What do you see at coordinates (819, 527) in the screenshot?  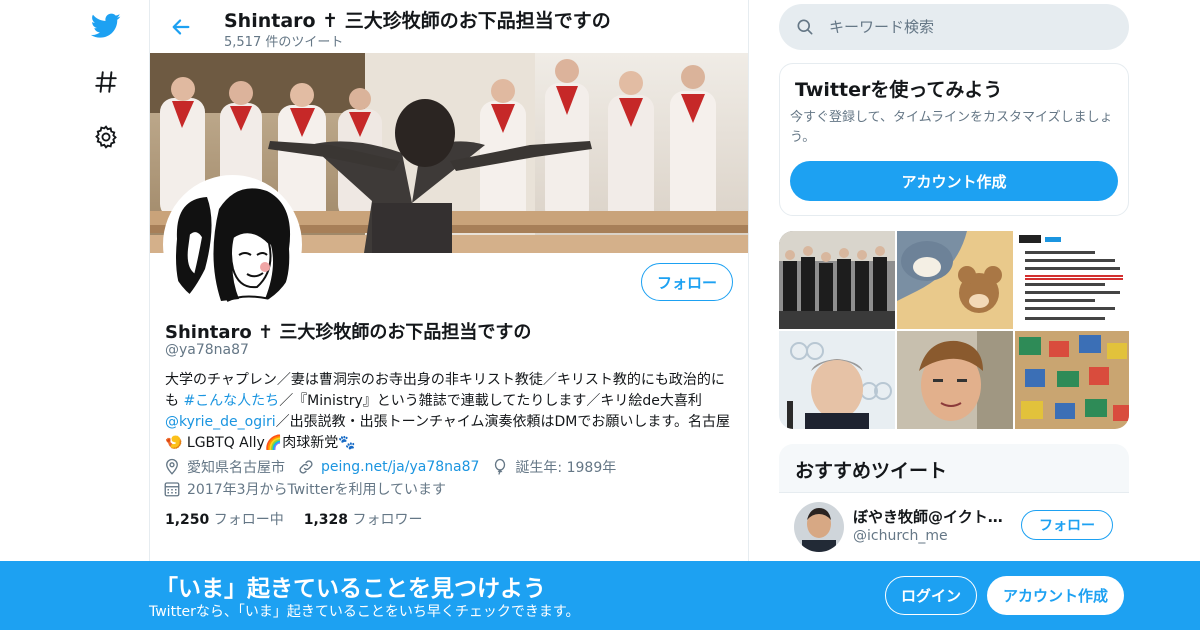 I see `avatar` at bounding box center [819, 527].